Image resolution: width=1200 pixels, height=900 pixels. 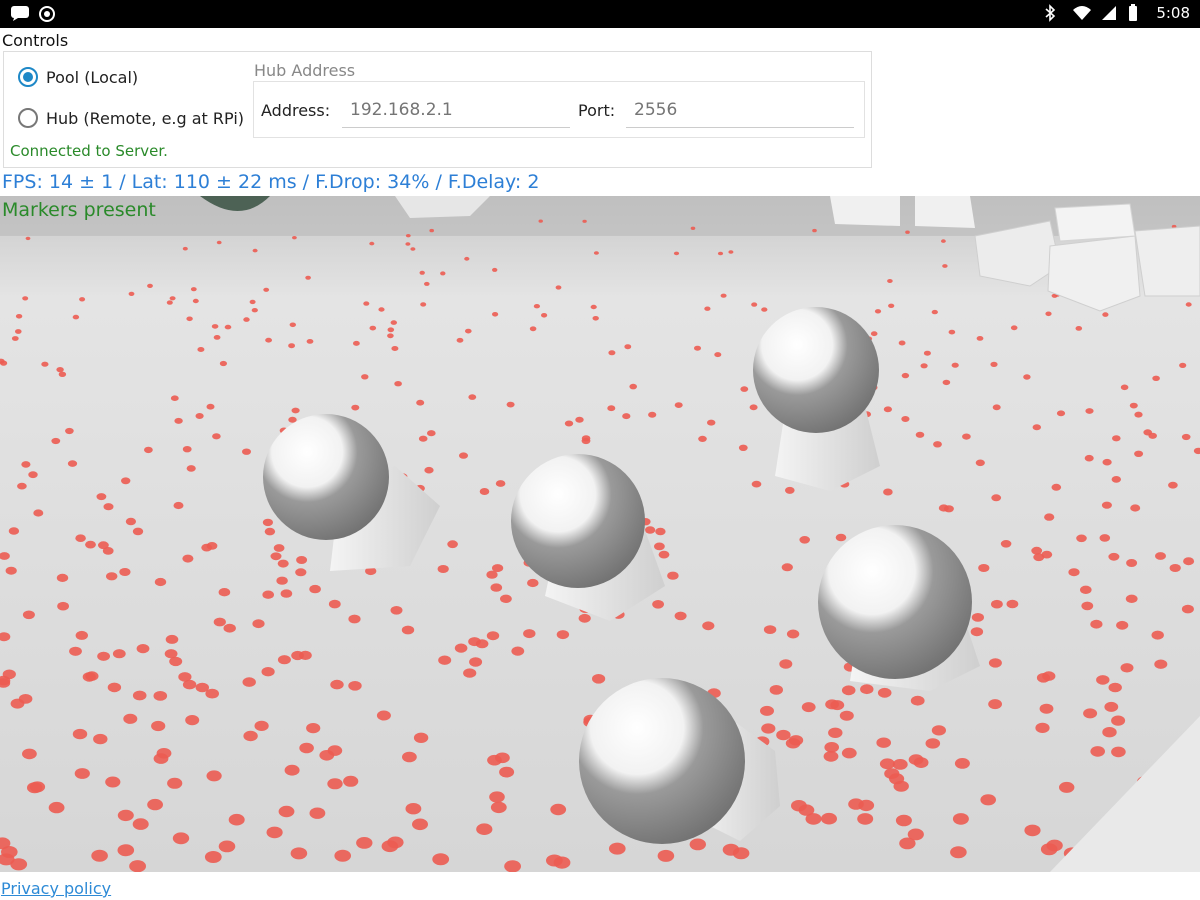 I want to click on radio-pool-local: Pool (Local), so click(x=78, y=77).